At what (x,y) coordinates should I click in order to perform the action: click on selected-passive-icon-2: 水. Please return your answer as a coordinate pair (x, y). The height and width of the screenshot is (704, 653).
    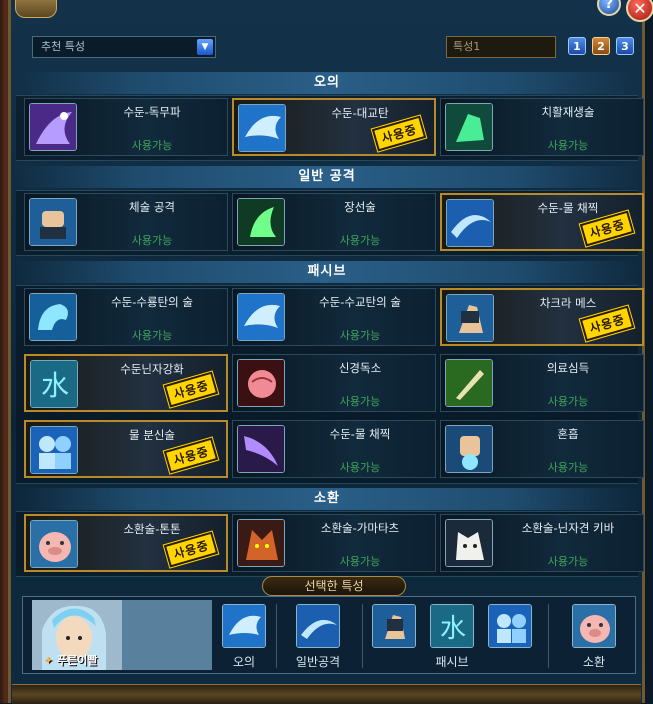
    Looking at the image, I should click on (452, 626).